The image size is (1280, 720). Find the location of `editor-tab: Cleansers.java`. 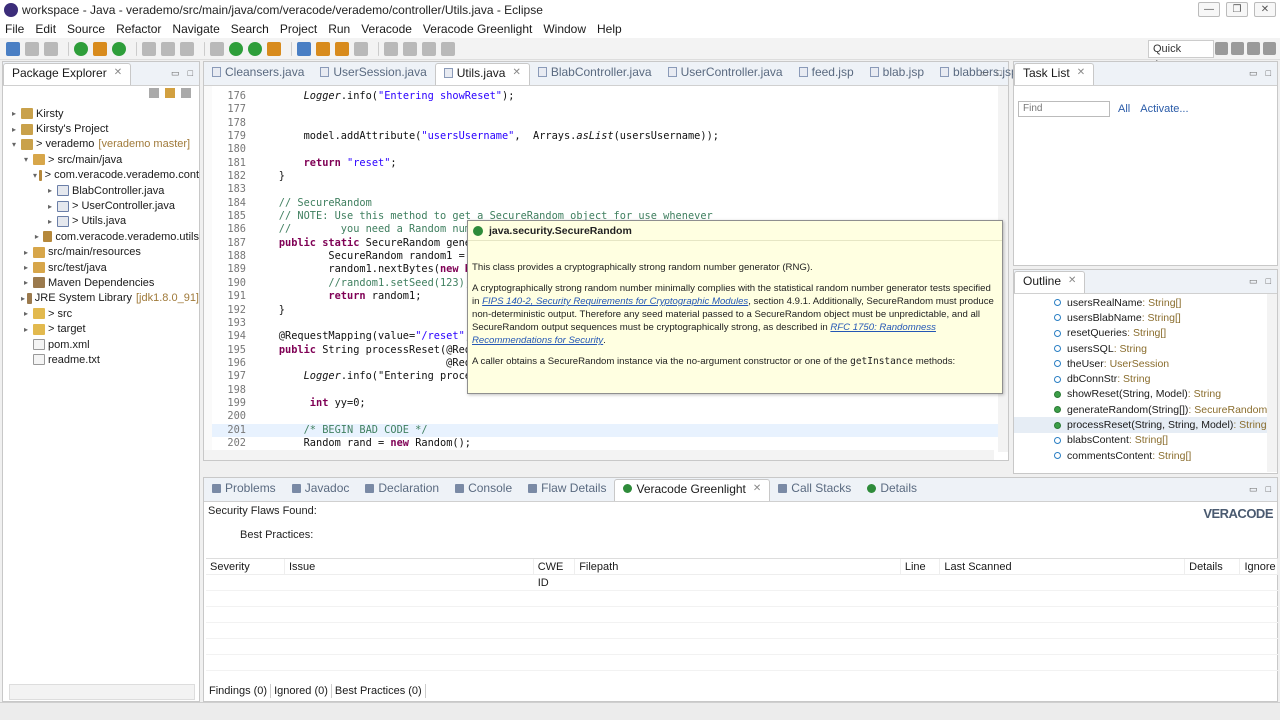

editor-tab: Cleansers.java is located at coordinates (258, 74).